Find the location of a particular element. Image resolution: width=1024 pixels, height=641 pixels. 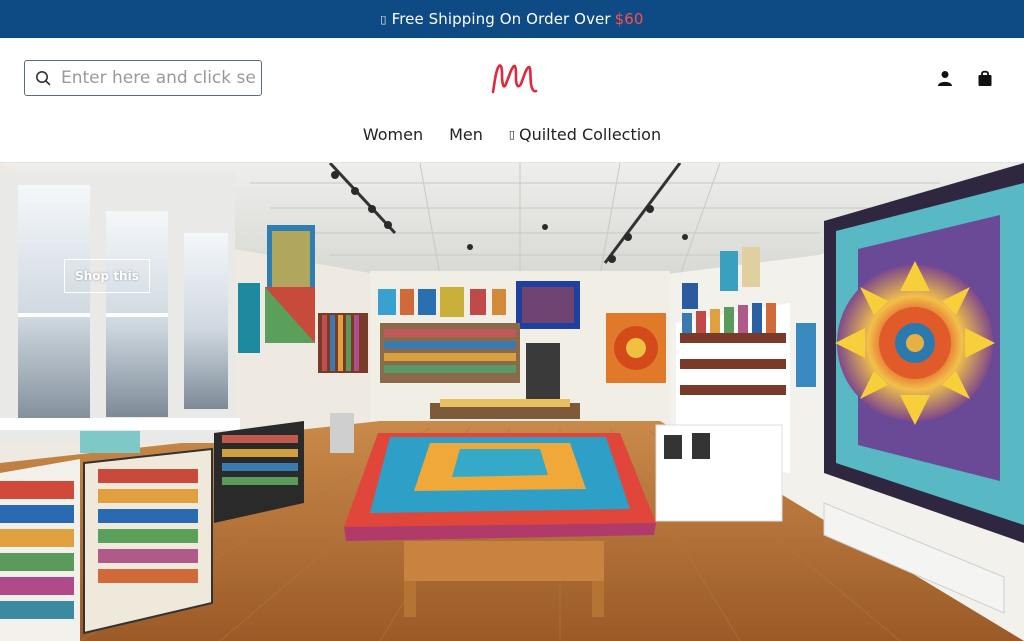

nav-item-women: Women is located at coordinates (393, 134).